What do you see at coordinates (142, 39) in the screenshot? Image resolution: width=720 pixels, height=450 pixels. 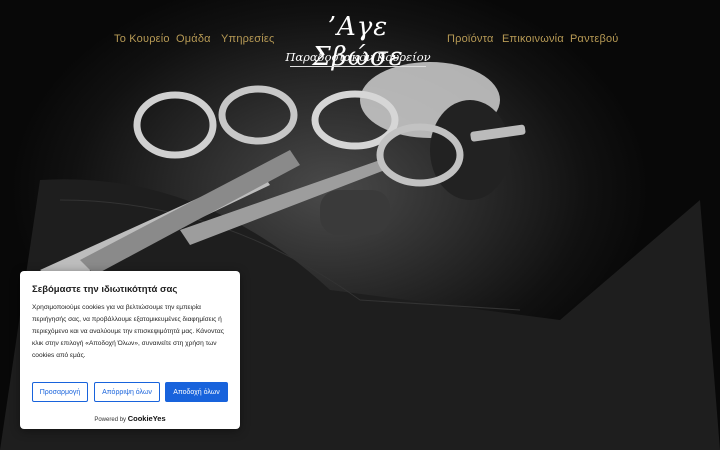 I see `nav-link-barbershop: Το Κουρείο` at bounding box center [142, 39].